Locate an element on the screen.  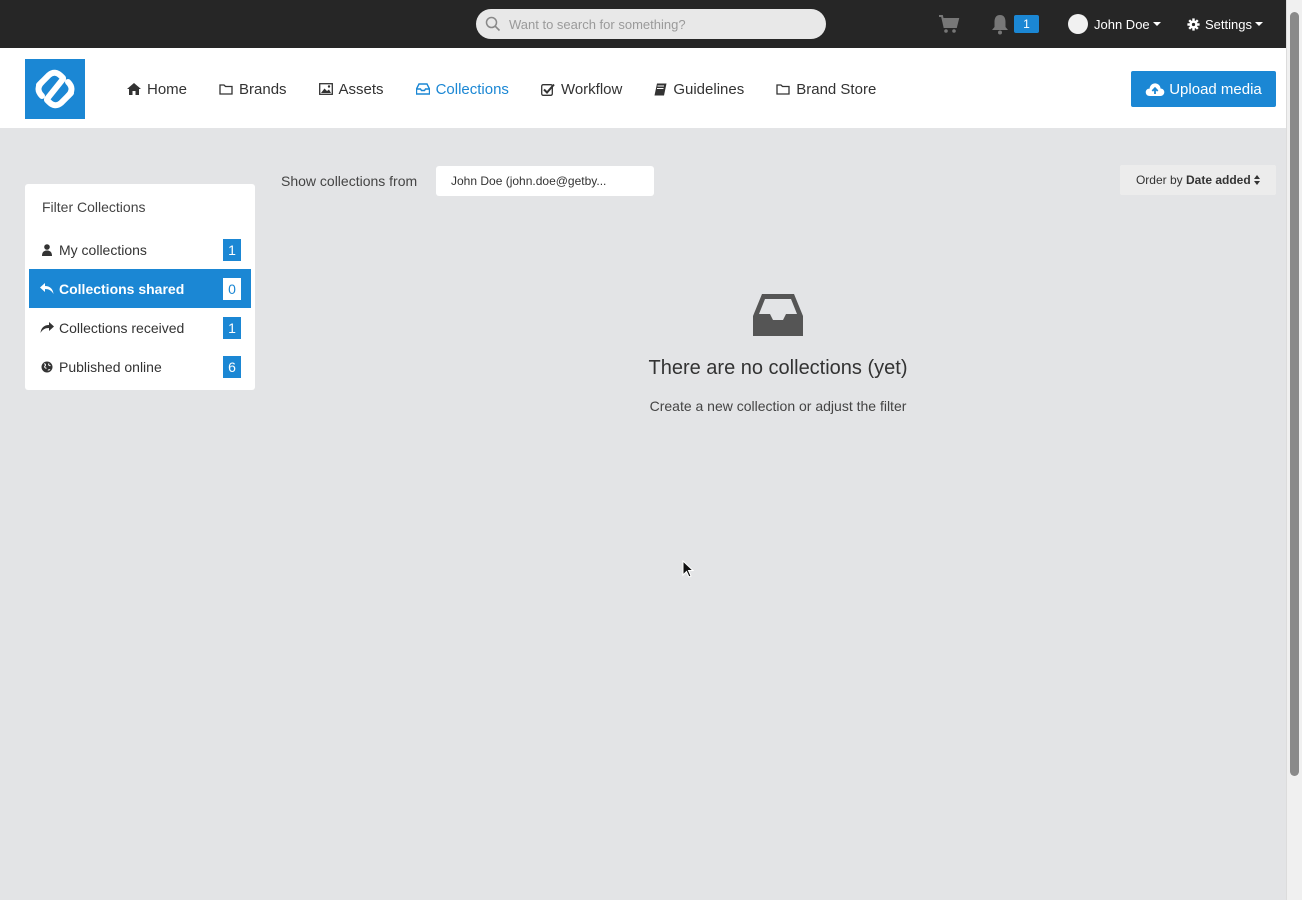
reply-icon is located at coordinates (47, 288).